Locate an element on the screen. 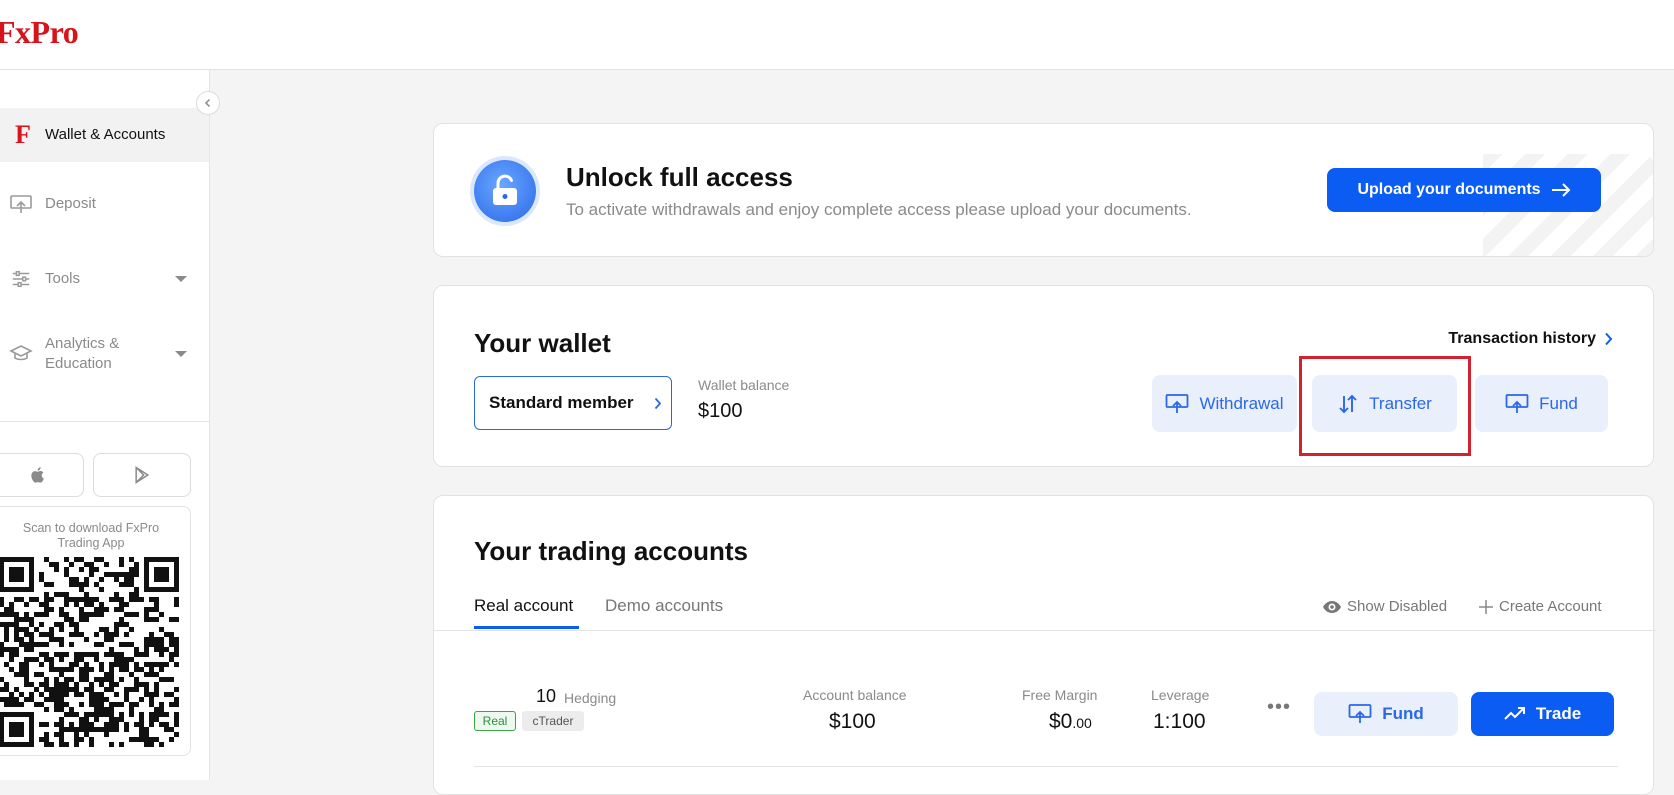  wallet-fund-button: Fund is located at coordinates (1541, 403).